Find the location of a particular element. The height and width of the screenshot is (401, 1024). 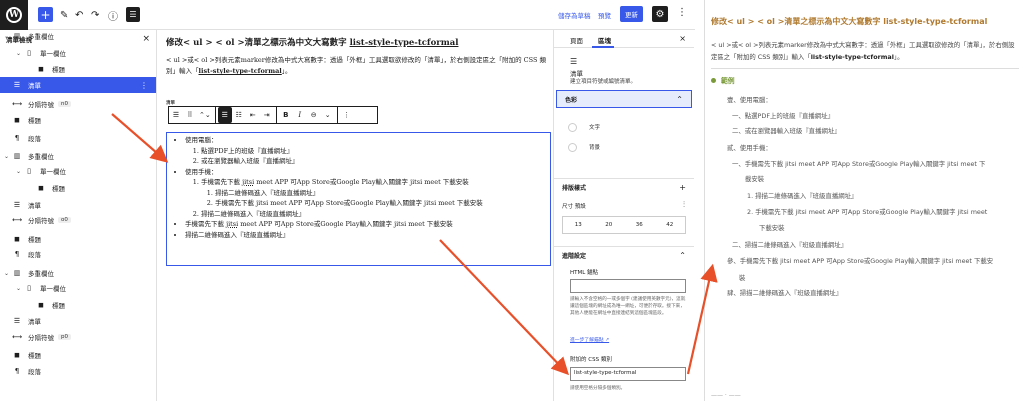

list-item: 使用電腦： 點選PDF上的班級『直播網址』 或在瀏覽器輸入班級『直播網址』 is located at coordinates (367, 151).